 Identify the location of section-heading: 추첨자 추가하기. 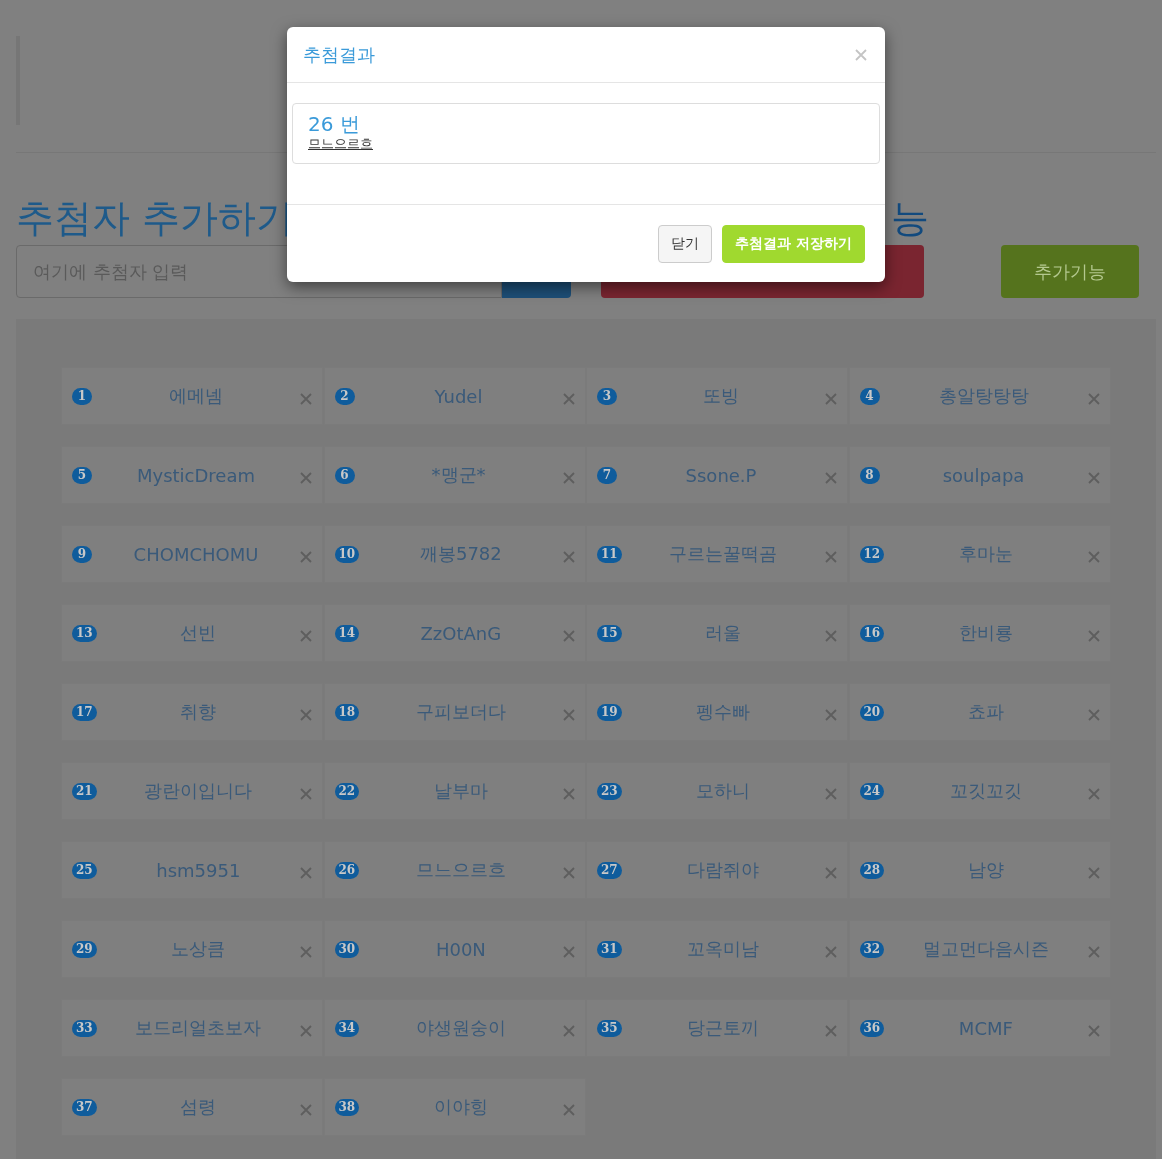
(156, 218).